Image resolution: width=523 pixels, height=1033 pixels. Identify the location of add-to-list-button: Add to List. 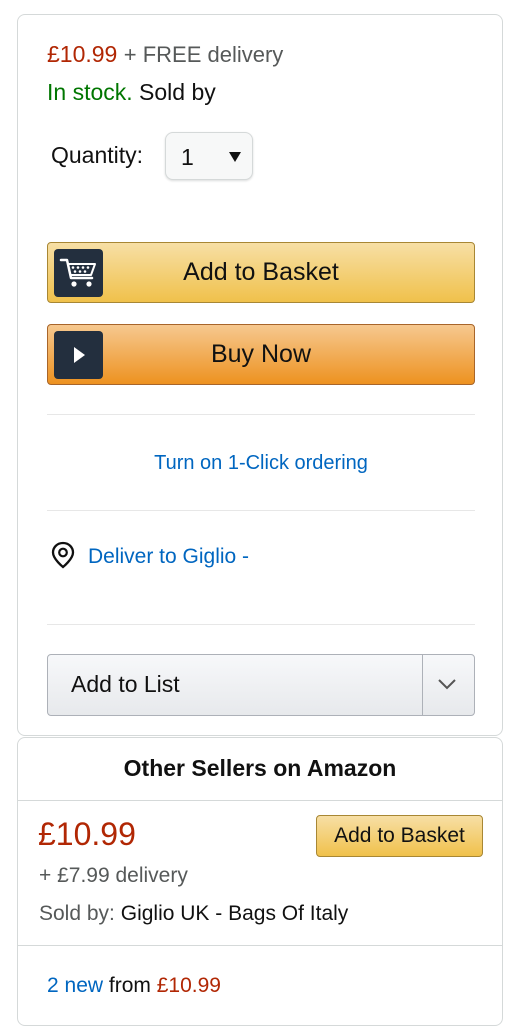
(261, 685).